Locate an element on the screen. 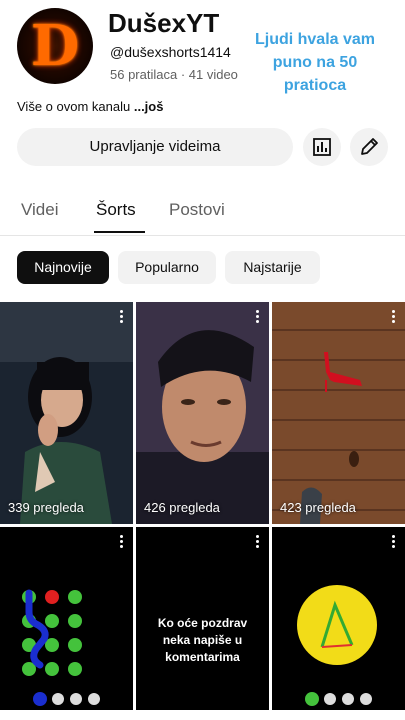 The height and width of the screenshot is (720, 405). short-2-image is located at coordinates (202, 413).